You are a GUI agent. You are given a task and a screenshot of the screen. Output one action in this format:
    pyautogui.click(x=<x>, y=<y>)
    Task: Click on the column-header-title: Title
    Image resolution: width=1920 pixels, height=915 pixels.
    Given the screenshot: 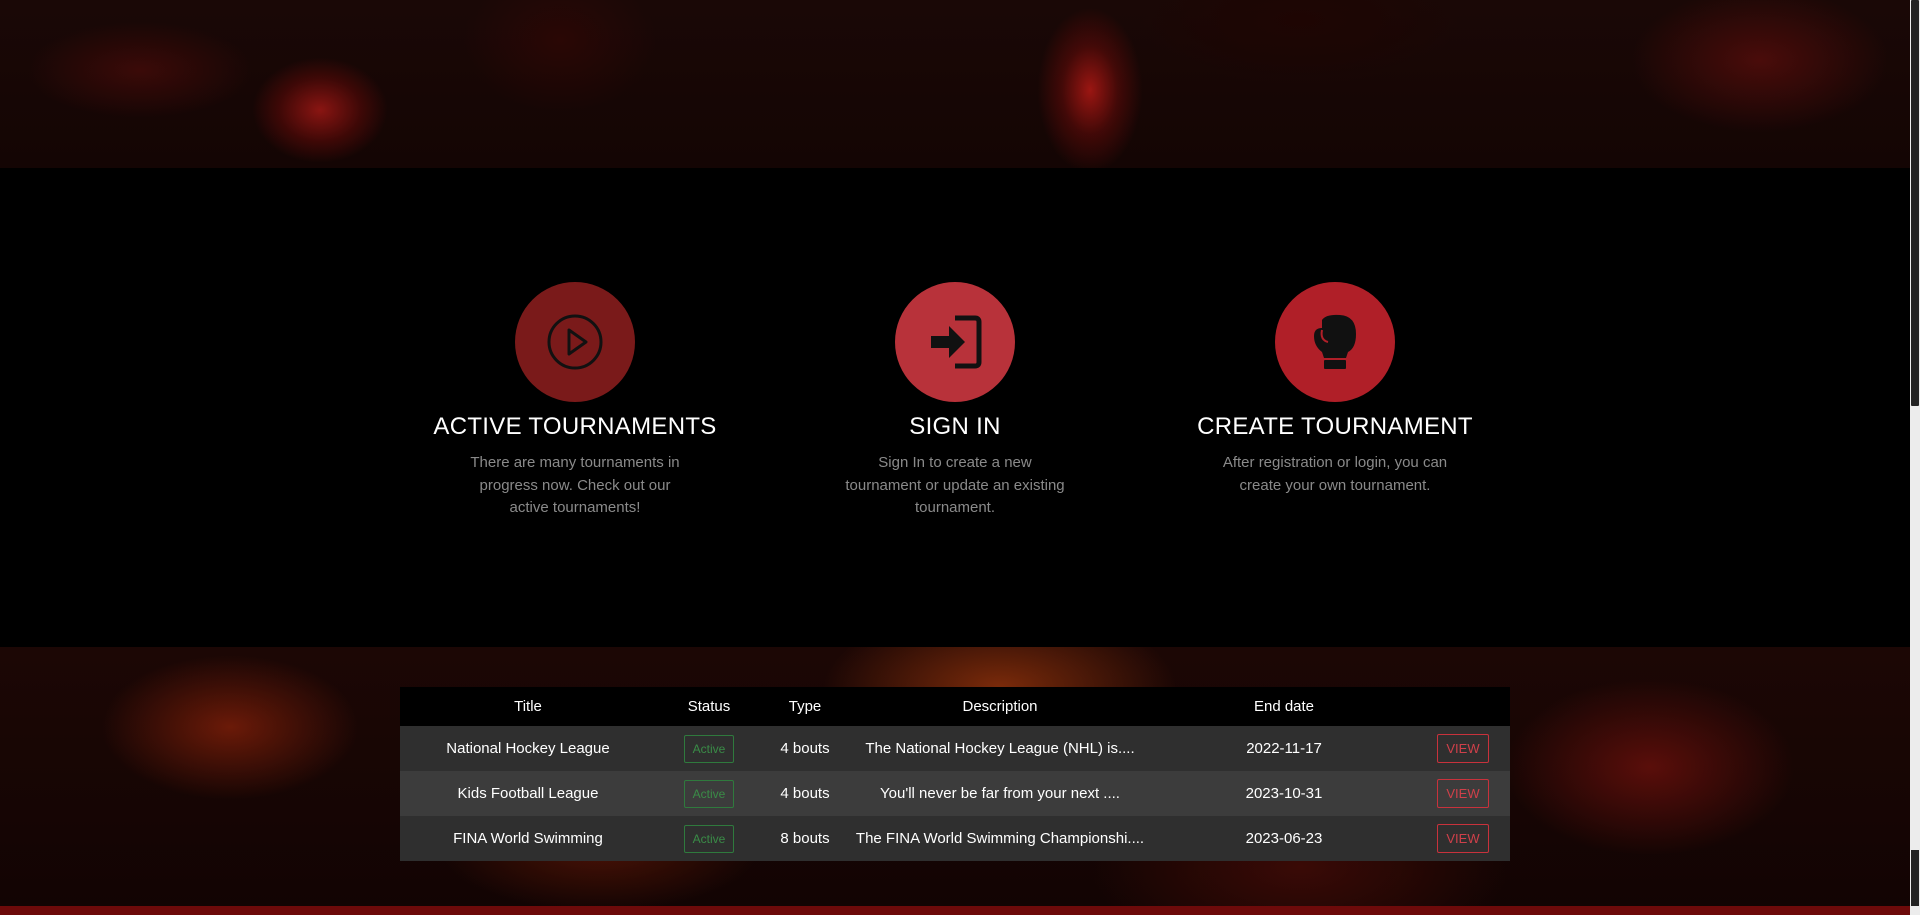 What is the action you would take?
    pyautogui.click(x=528, y=706)
    